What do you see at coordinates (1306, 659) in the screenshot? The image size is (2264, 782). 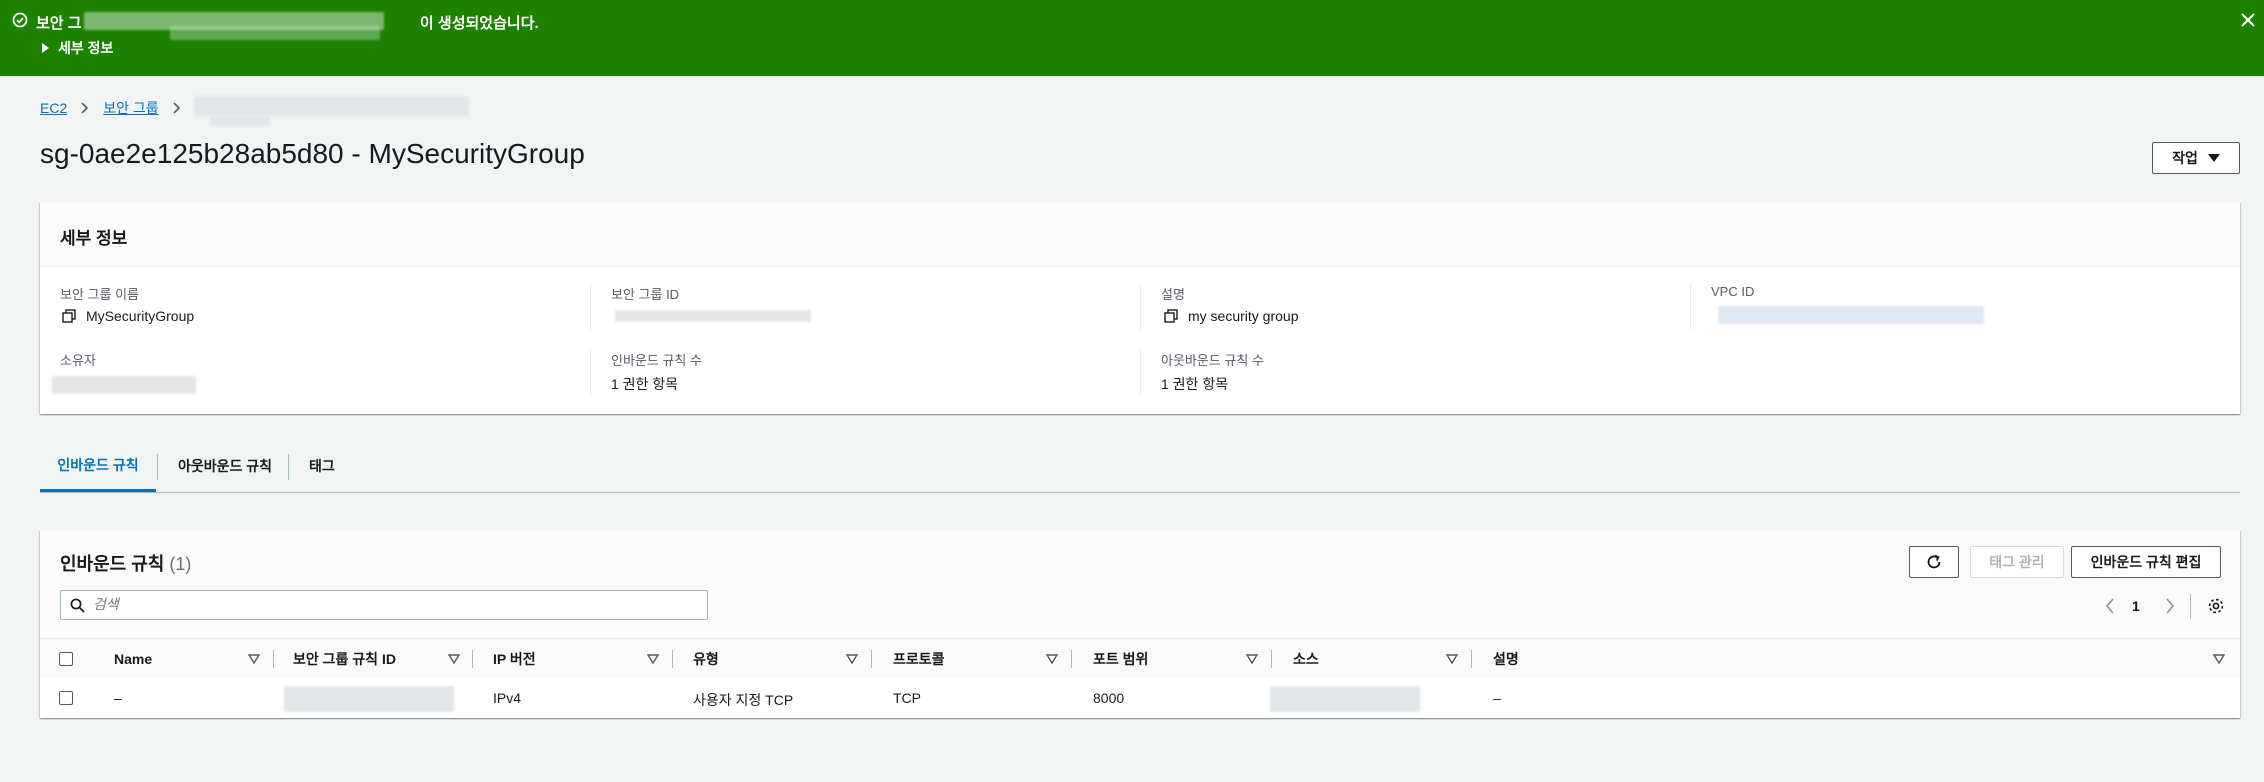 I see `column-header-source: 소스` at bounding box center [1306, 659].